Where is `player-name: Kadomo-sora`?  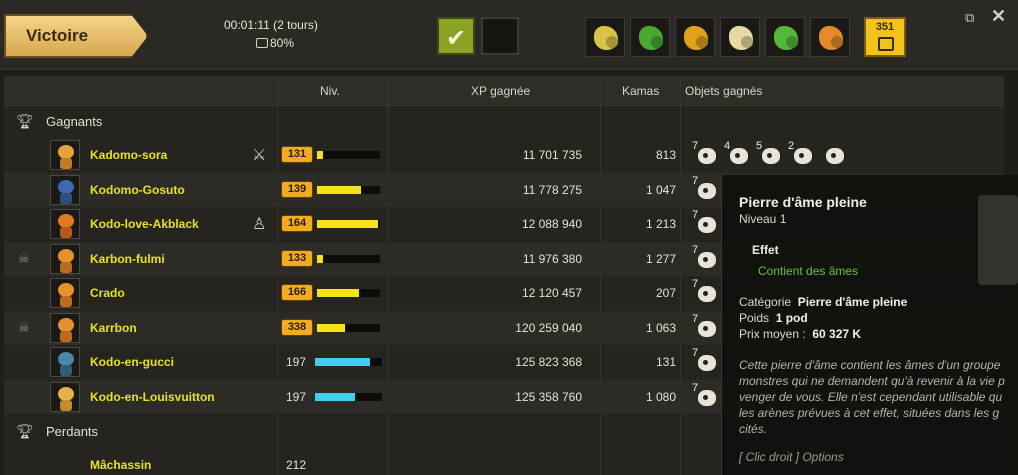
player-name: Kadomo-sora is located at coordinates (128, 155).